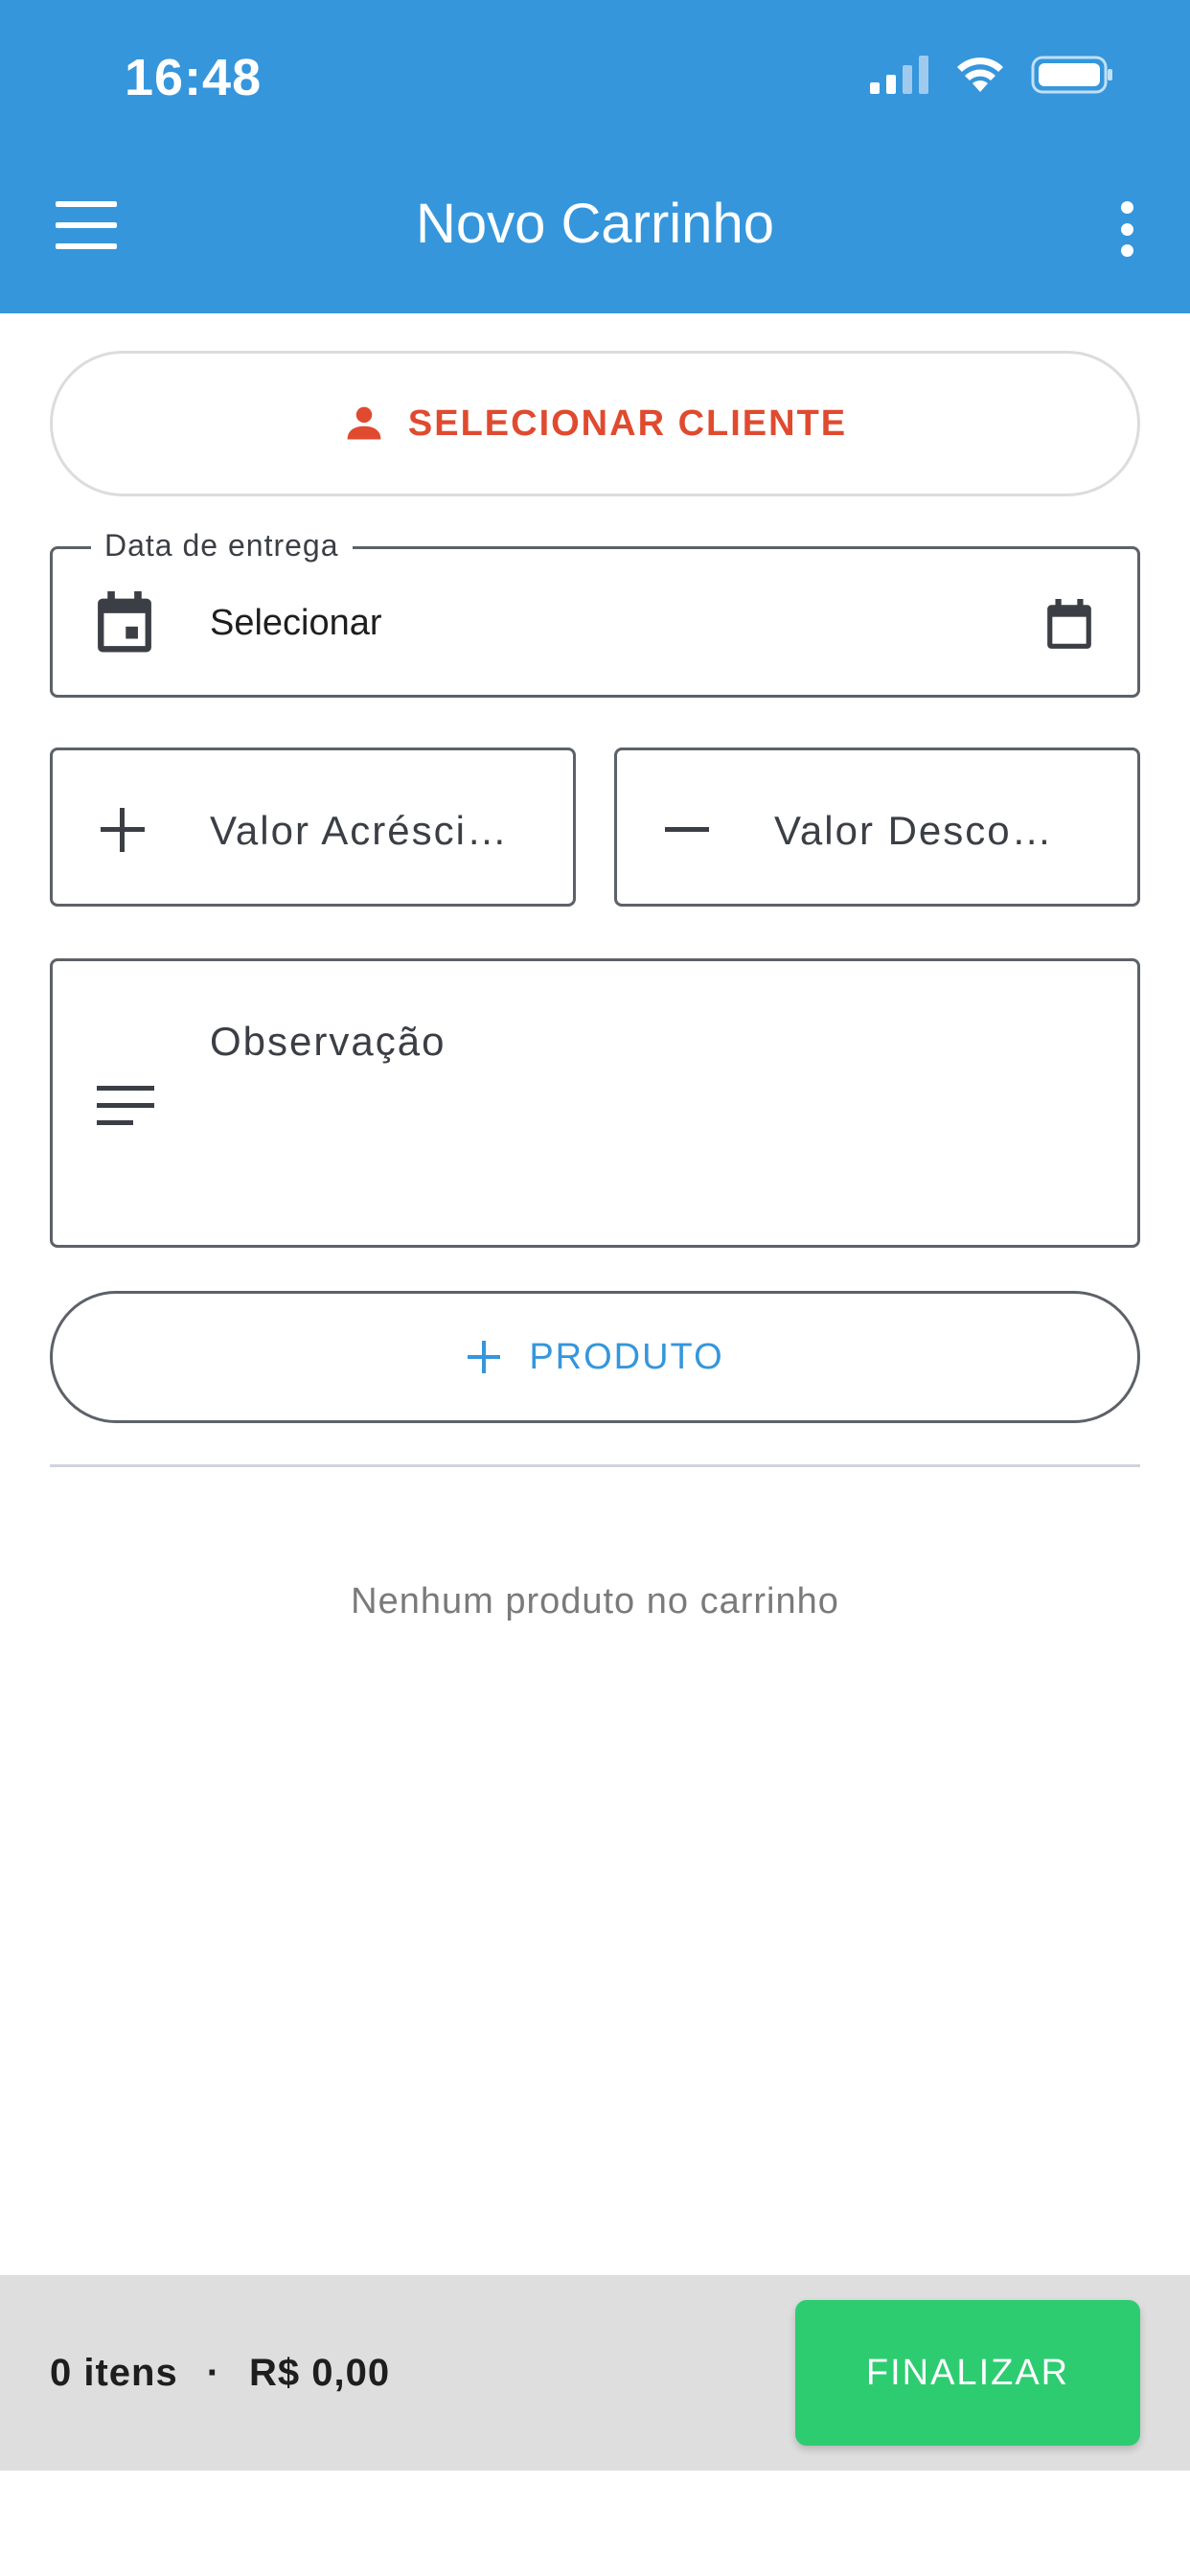 The image size is (1190, 2576). I want to click on finish-label: FINALIZAR, so click(968, 2372).